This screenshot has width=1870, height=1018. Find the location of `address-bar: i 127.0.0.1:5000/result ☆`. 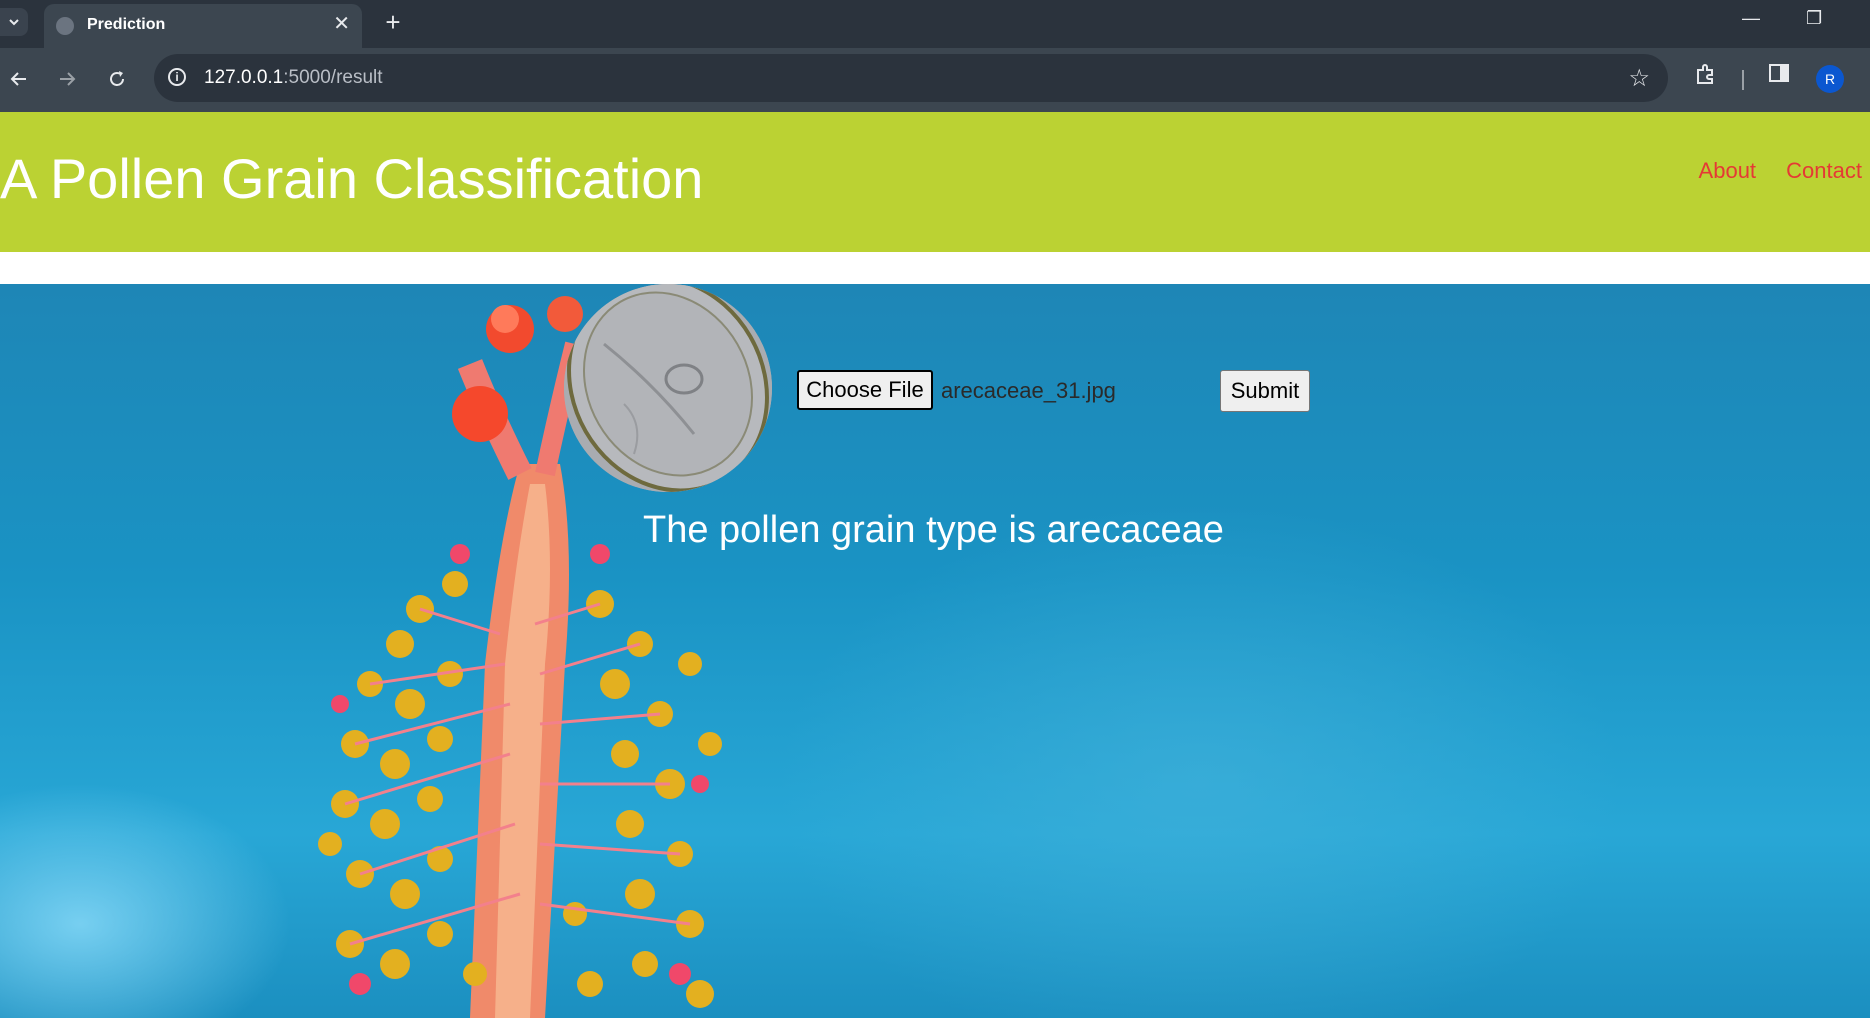

address-bar: i 127.0.0.1:5000/result ☆ is located at coordinates (911, 78).